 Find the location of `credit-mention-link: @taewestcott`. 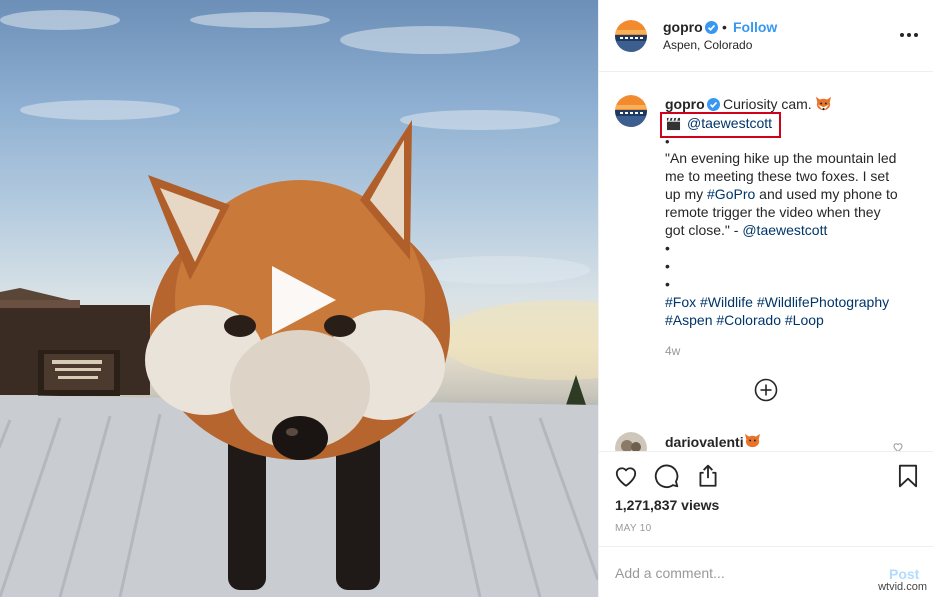

credit-mention-link: @taewestcott is located at coordinates (784, 230).